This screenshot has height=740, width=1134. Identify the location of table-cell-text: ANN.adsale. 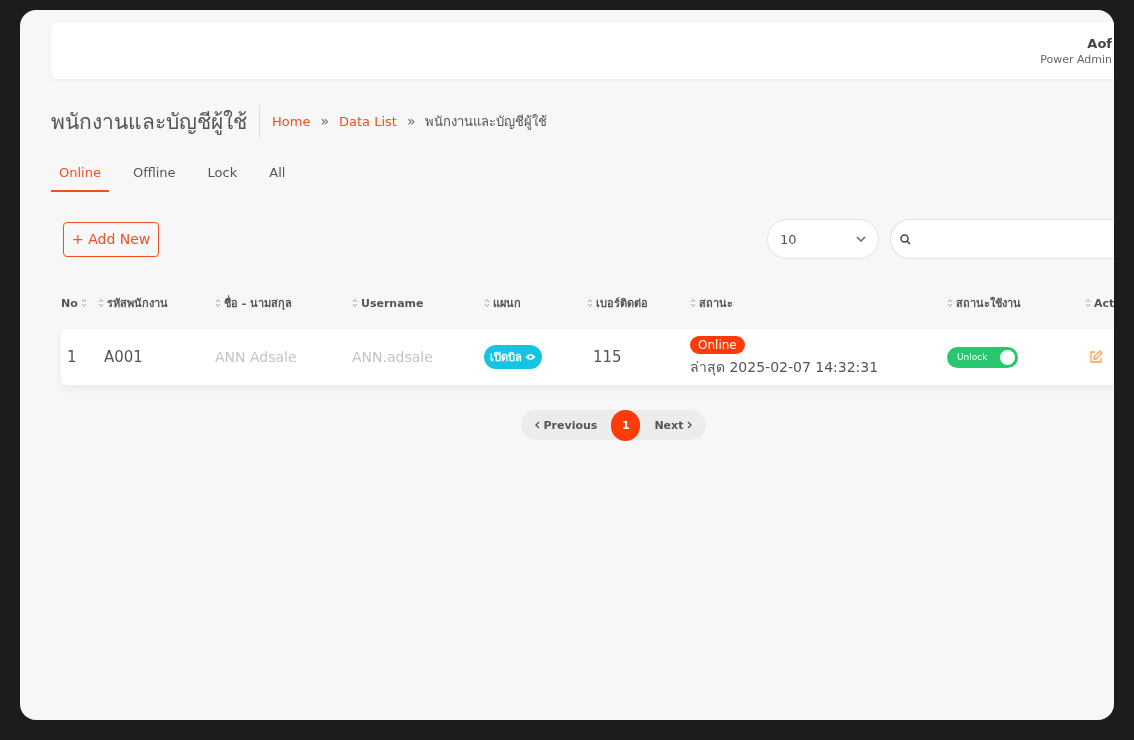
(393, 357).